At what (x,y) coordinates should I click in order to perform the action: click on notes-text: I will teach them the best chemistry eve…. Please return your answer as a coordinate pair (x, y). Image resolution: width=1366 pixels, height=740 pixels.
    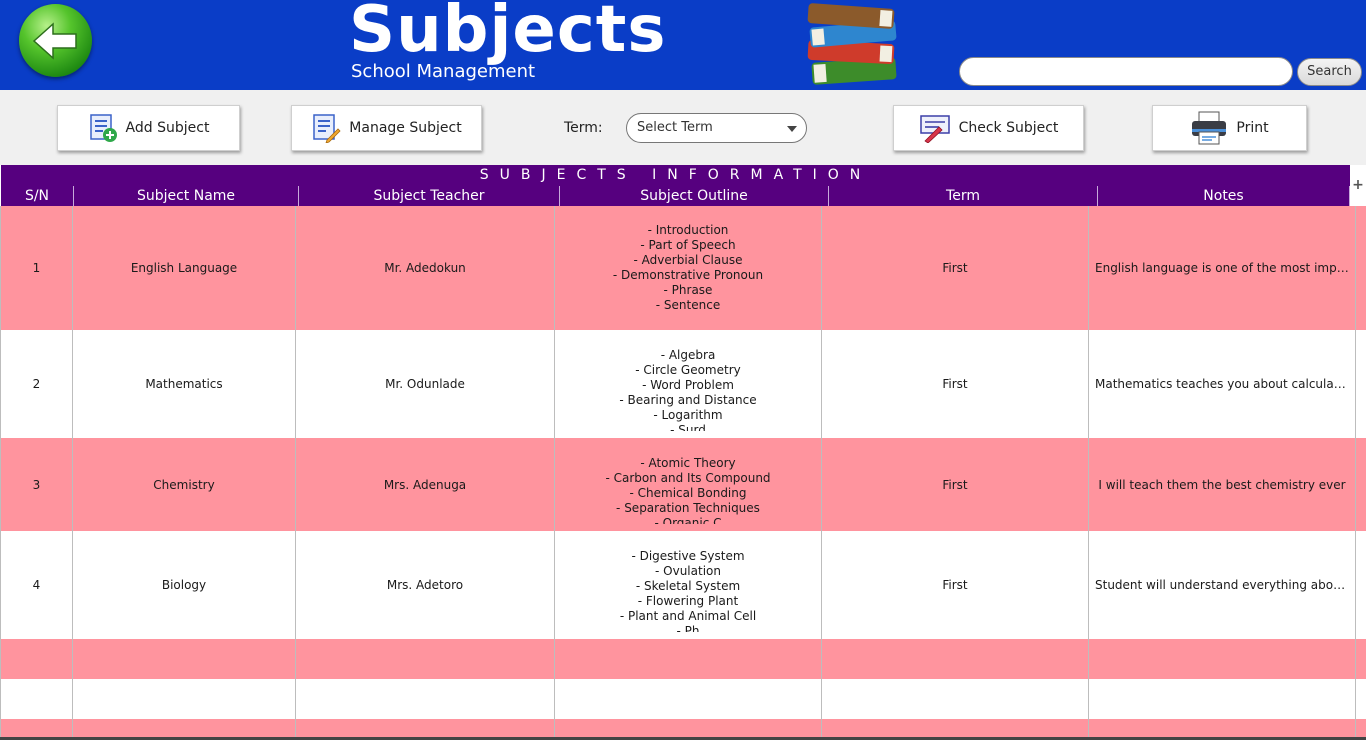
    Looking at the image, I should click on (1222, 484).